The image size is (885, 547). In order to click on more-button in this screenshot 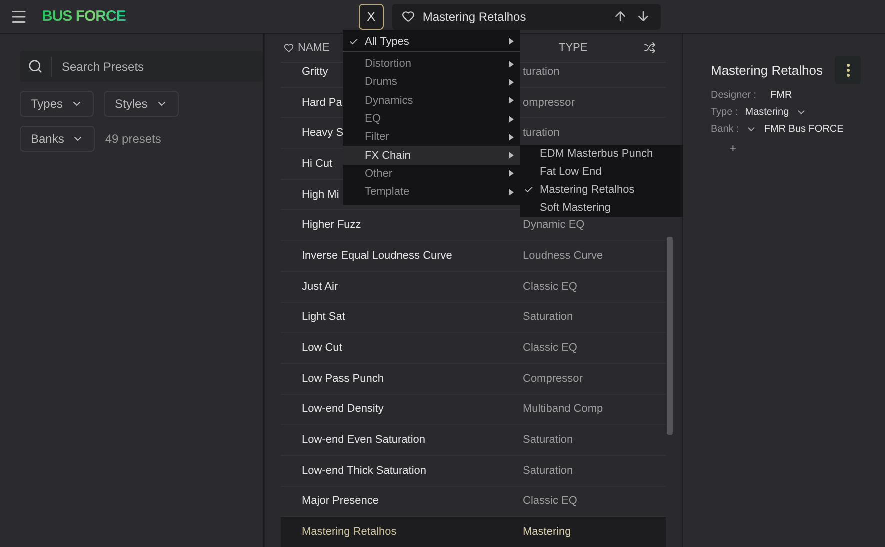, I will do `click(848, 70)`.